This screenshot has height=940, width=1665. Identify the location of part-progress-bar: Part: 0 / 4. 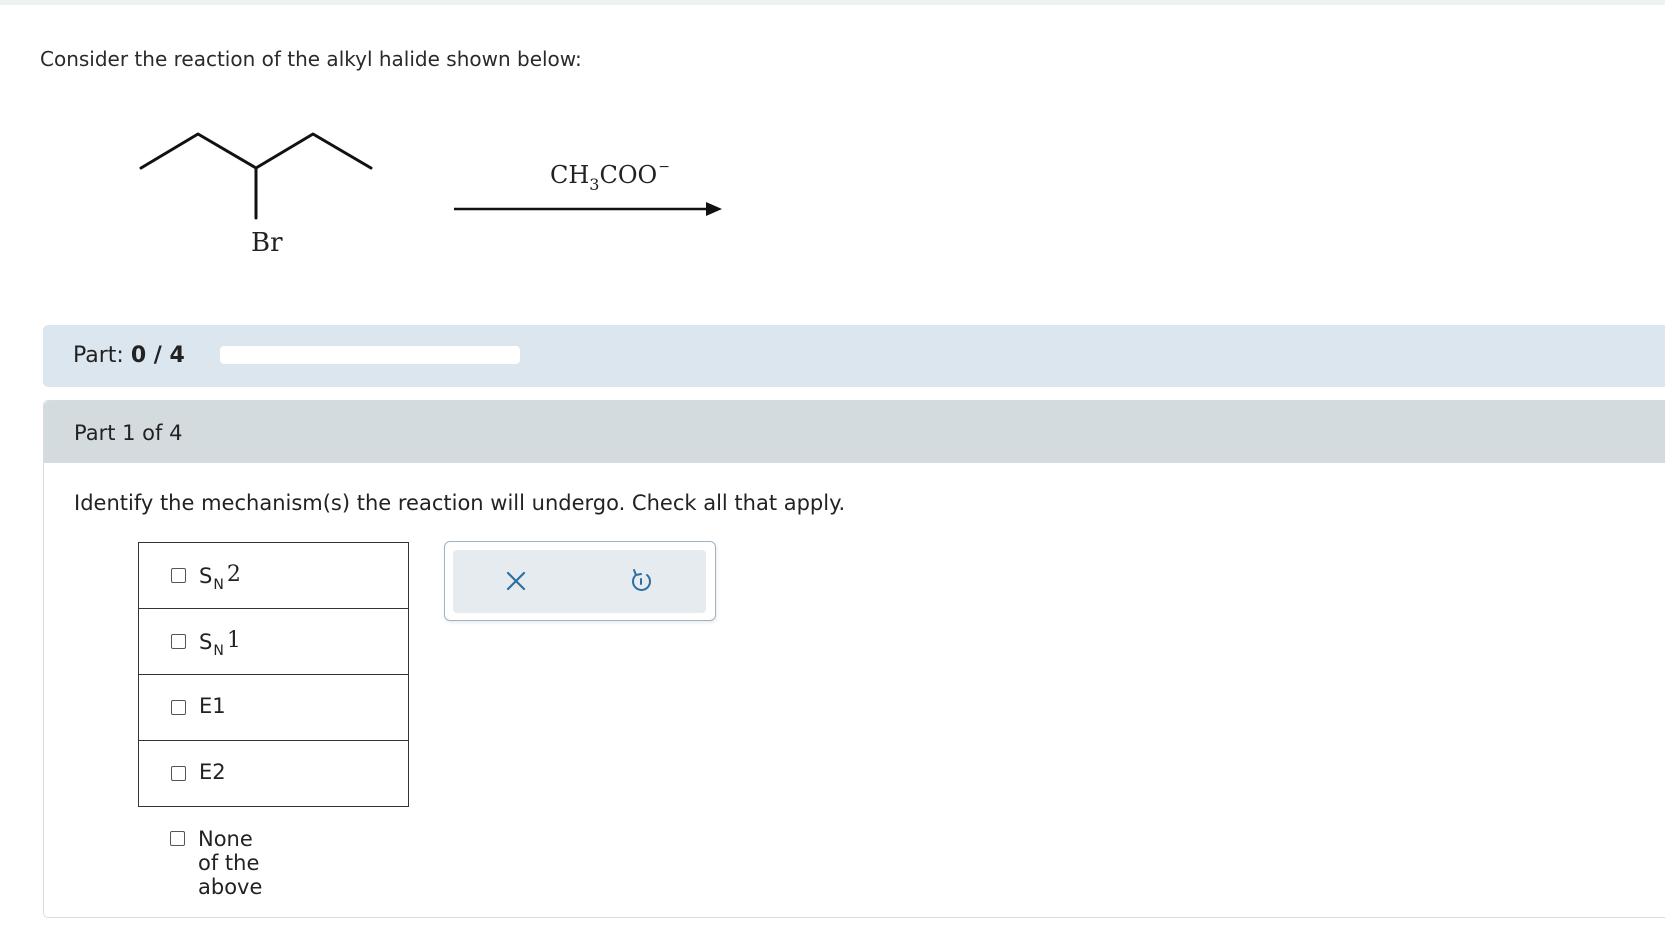
(854, 356).